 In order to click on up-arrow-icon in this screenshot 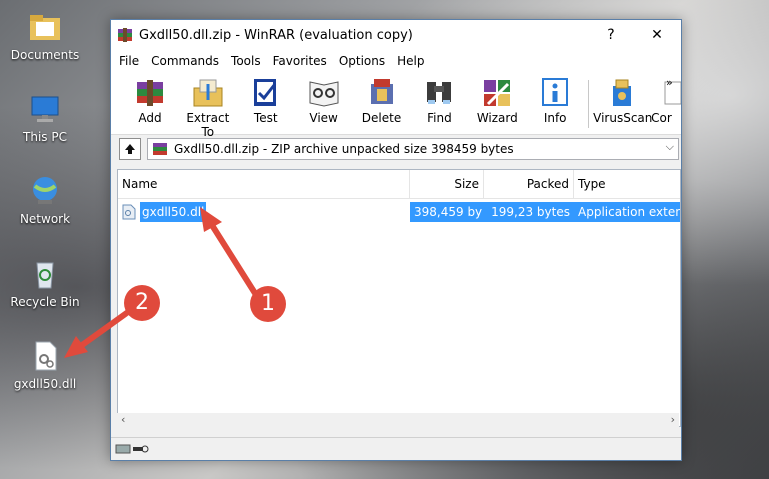, I will do `click(130, 149)`.